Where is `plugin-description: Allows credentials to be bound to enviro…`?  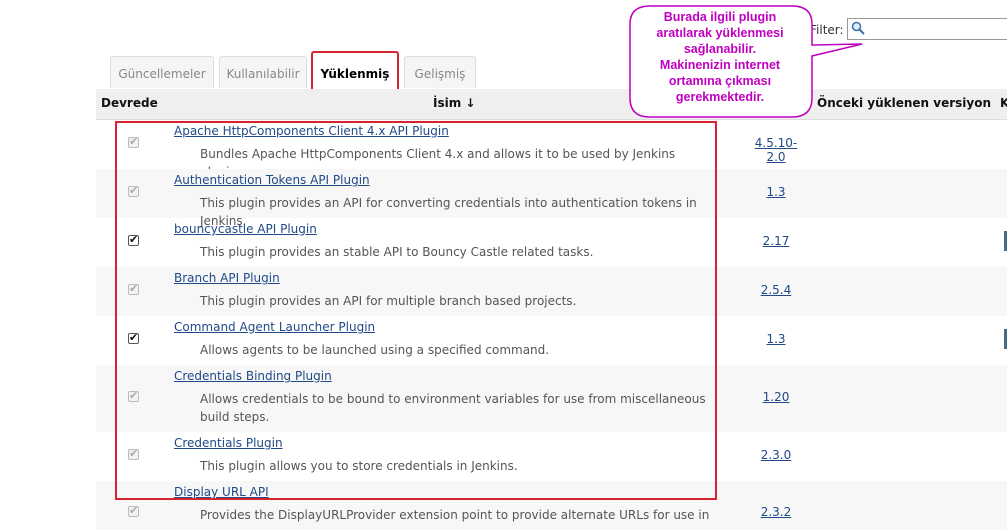
plugin-description: Allows credentials to be bound to enviro… is located at coordinates (453, 408).